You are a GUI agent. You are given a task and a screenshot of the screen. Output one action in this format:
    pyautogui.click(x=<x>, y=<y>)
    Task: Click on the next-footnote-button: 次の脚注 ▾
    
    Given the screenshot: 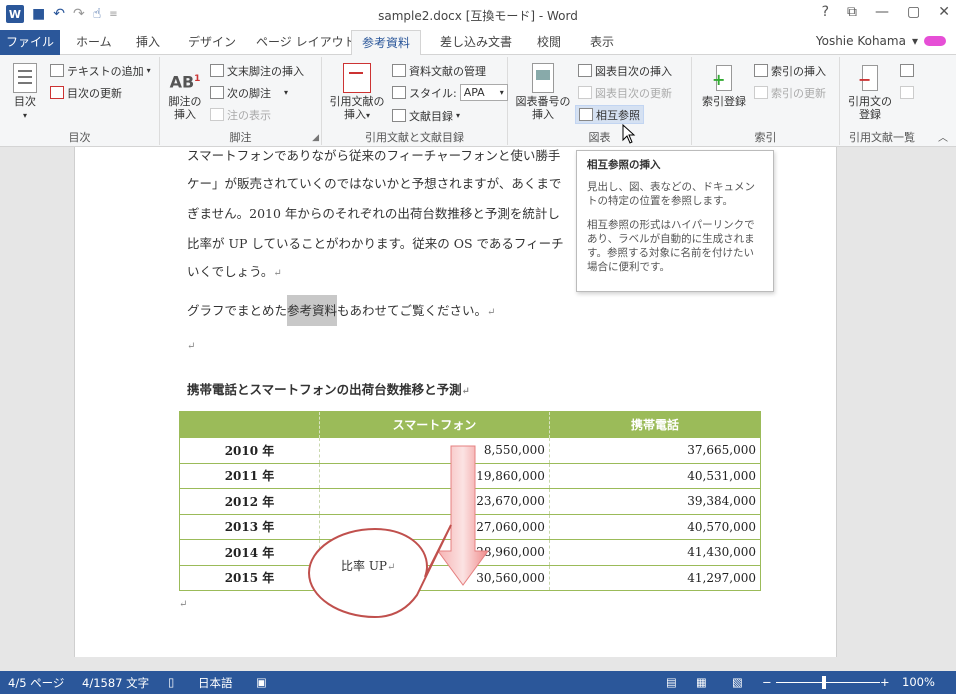 What is the action you would take?
    pyautogui.click(x=249, y=92)
    